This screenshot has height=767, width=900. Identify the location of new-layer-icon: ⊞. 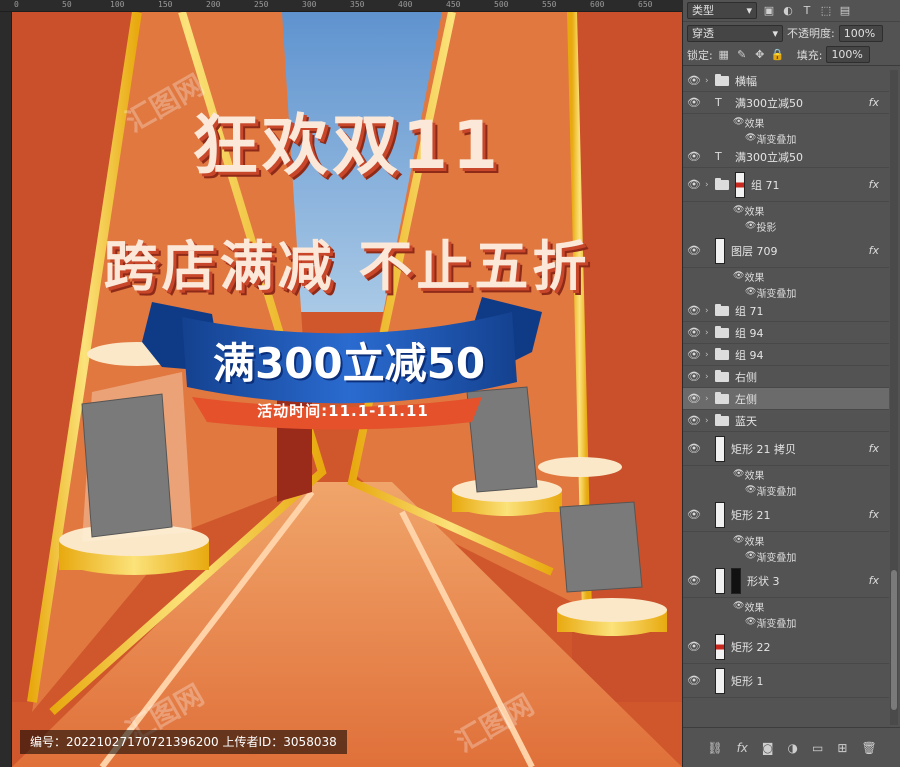
(842, 748).